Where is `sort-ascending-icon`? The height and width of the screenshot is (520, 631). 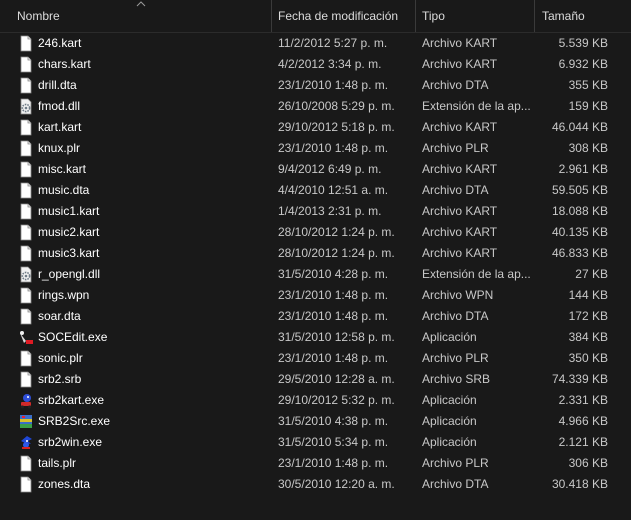
sort-ascending-icon is located at coordinates (141, 4).